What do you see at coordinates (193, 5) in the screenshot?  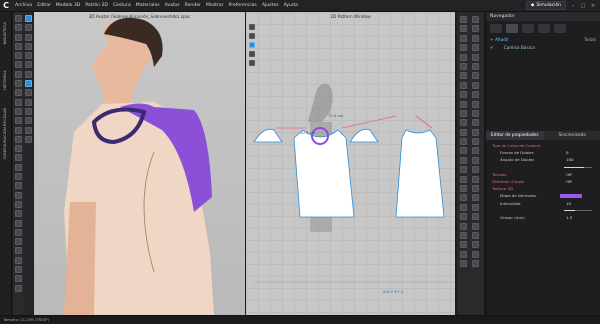 I see `menu-render: Render` at bounding box center [193, 5].